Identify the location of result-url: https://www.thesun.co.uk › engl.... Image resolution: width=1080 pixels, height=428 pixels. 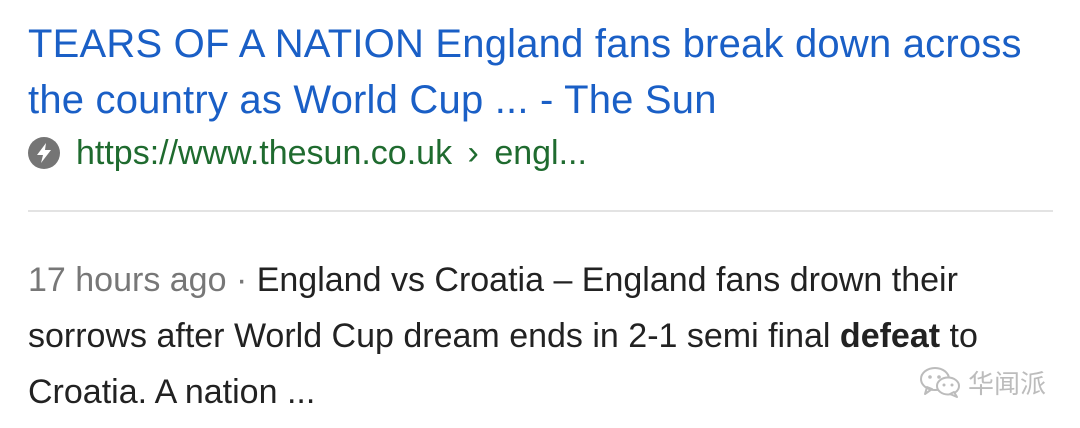
(331, 153).